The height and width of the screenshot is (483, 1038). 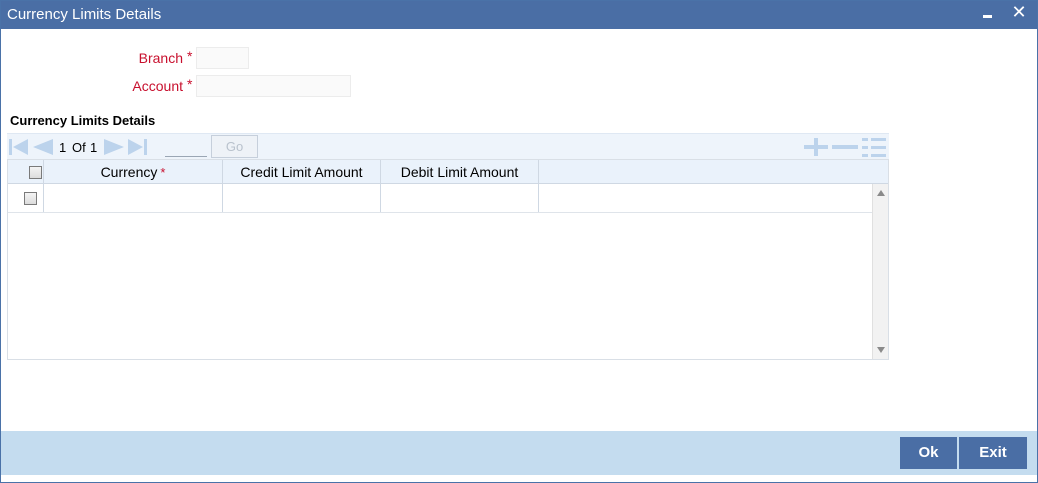 I want to click on account-required-mark: *, so click(x=190, y=84).